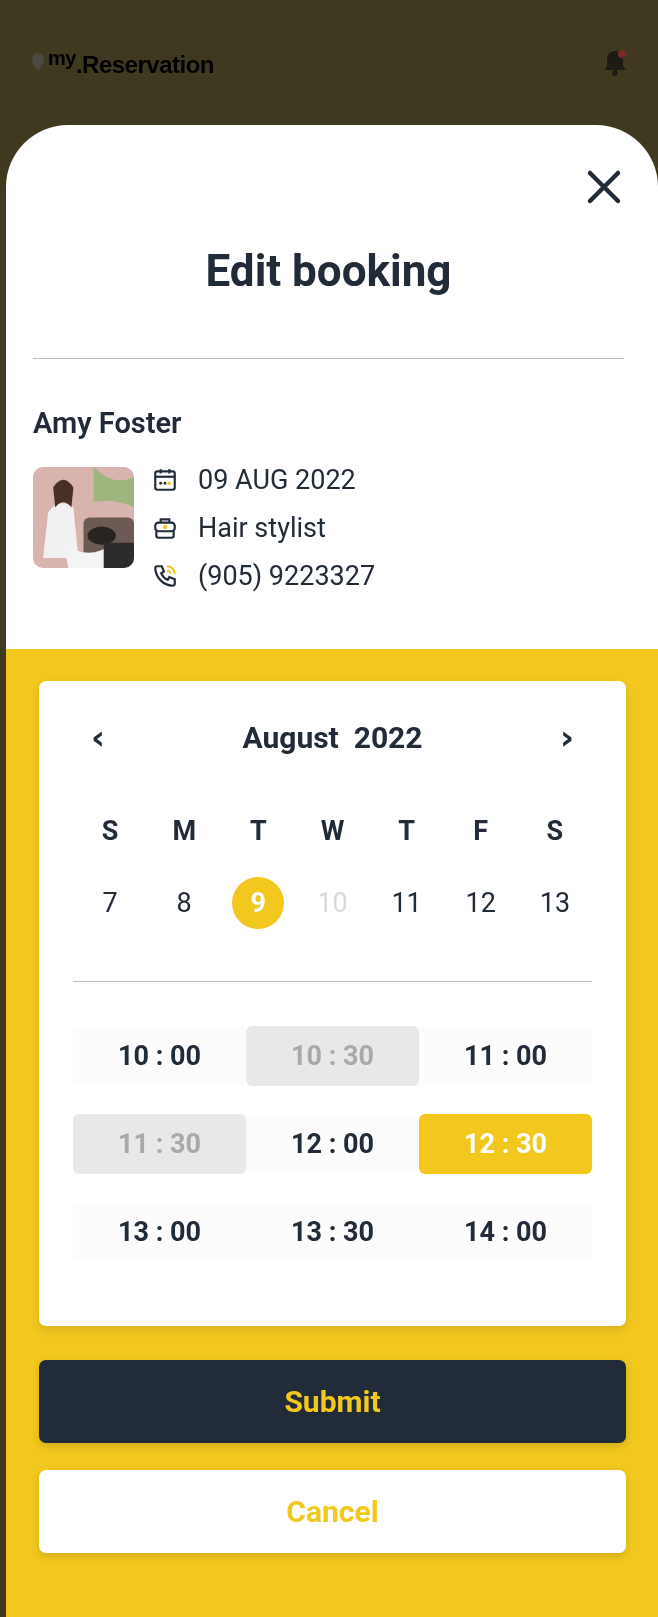  I want to click on calendar-day: 12, so click(480, 903).